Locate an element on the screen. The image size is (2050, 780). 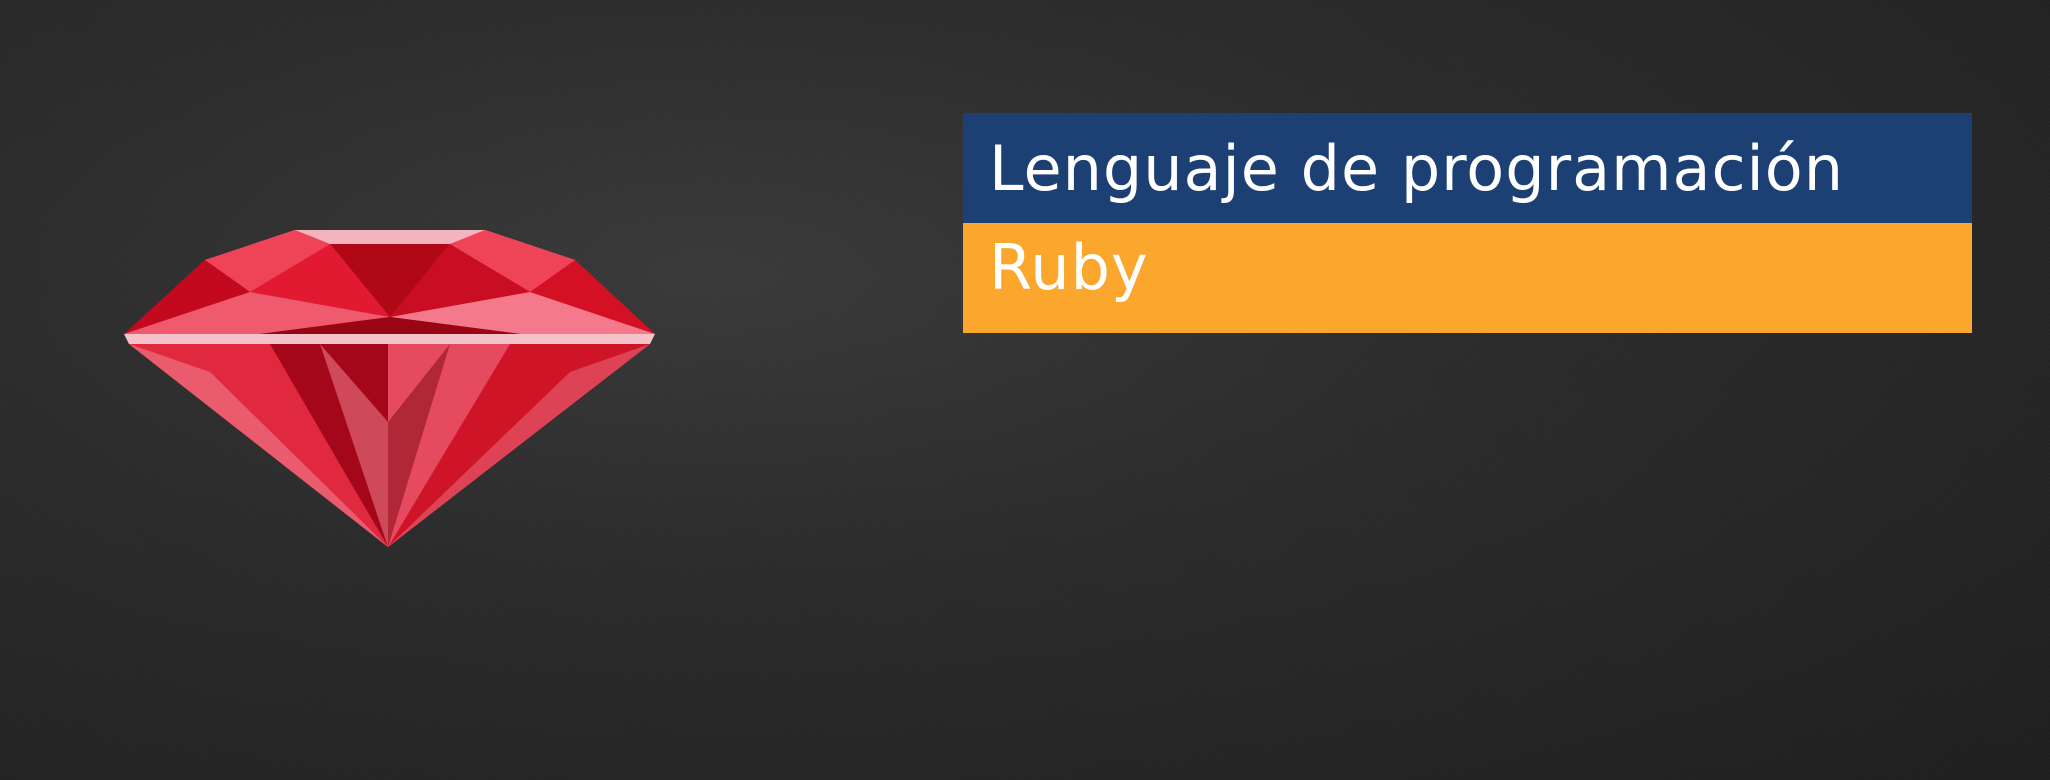
title-accent: Ruby is located at coordinates (1467, 278).